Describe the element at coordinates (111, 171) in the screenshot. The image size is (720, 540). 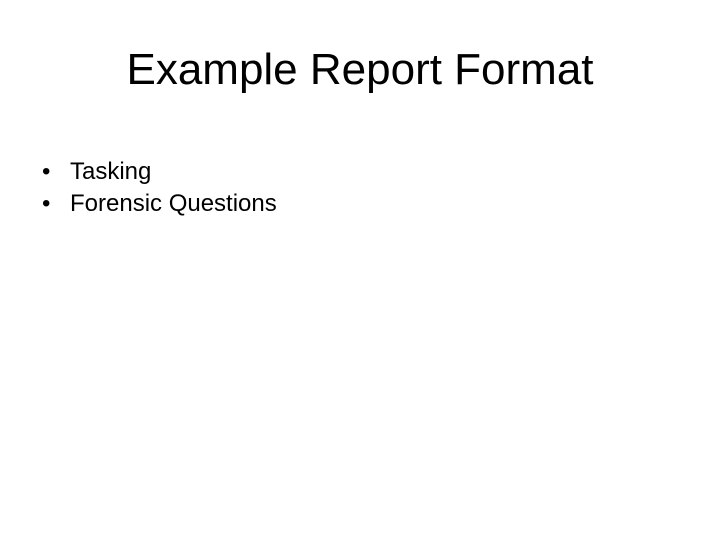
I see `bullet-text: Tasking` at that location.